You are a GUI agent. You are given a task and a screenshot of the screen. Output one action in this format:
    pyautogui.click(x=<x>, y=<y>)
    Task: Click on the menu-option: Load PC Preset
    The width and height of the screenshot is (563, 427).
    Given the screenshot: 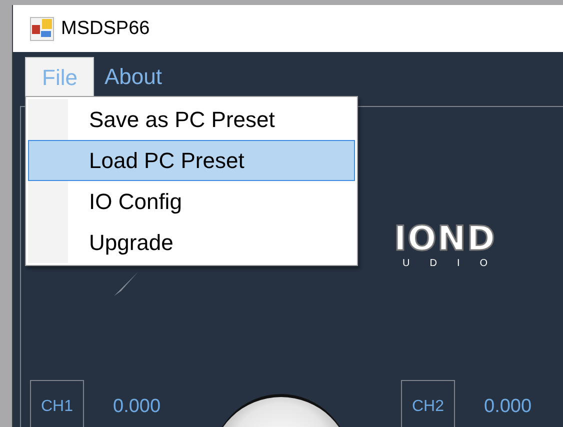 What is the action you would take?
    pyautogui.click(x=191, y=160)
    